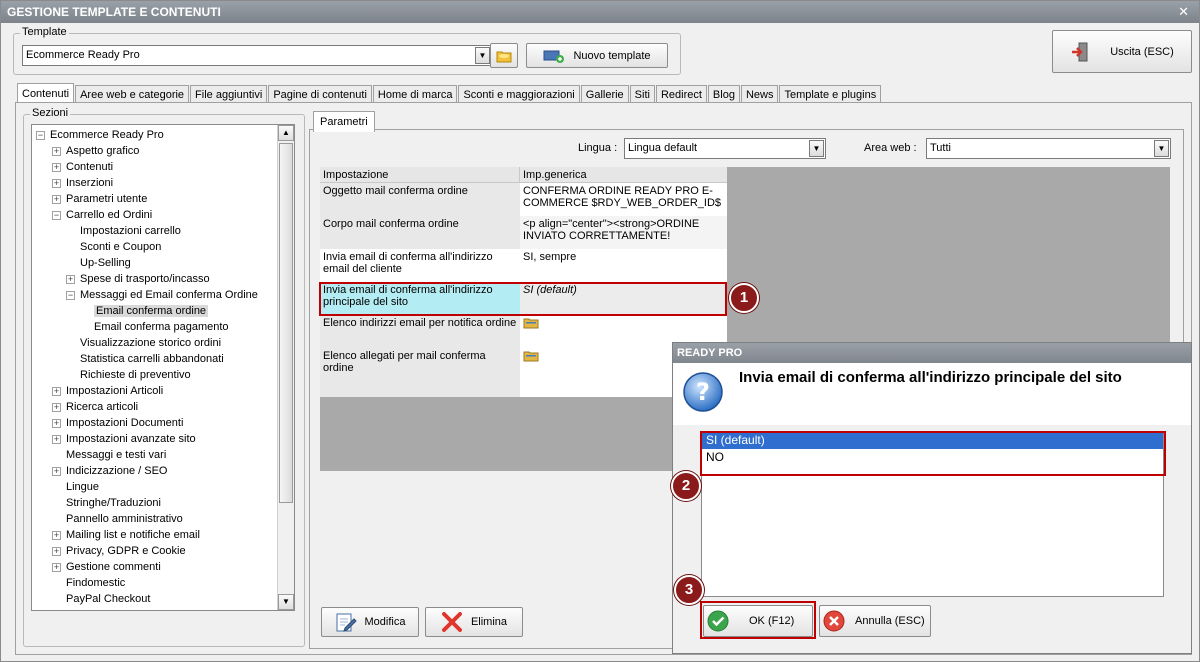  Describe the element at coordinates (725, 148) in the screenshot. I see `lingua-select: Lingua default ▼` at that location.